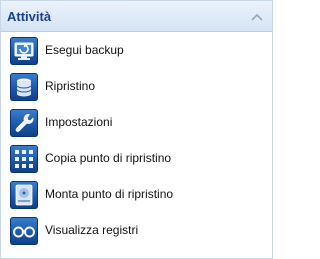 This screenshot has width=320, height=259. What do you see at coordinates (29, 16) in the screenshot?
I see `panel-title: Attività` at bounding box center [29, 16].